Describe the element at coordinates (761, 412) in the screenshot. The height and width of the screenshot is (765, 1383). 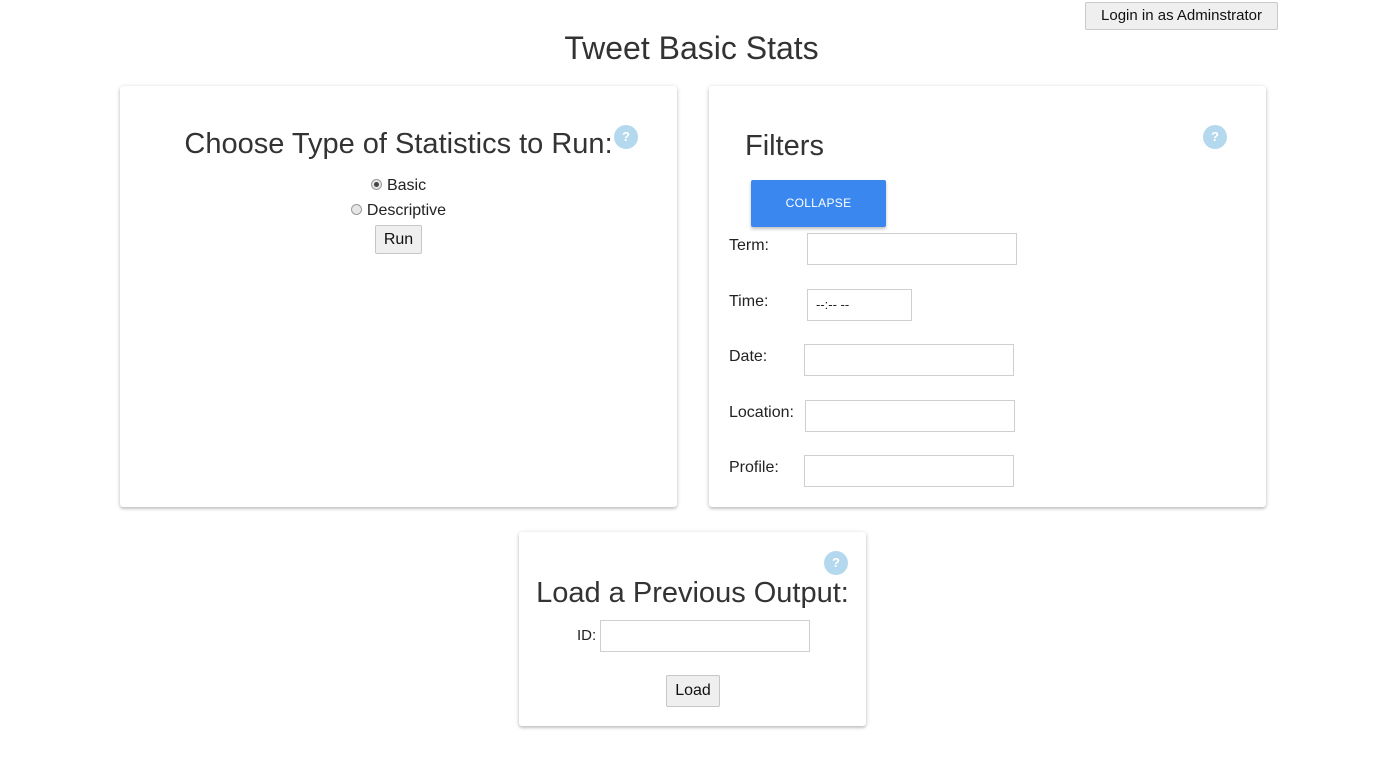
I see `location-label: Location:` at that location.